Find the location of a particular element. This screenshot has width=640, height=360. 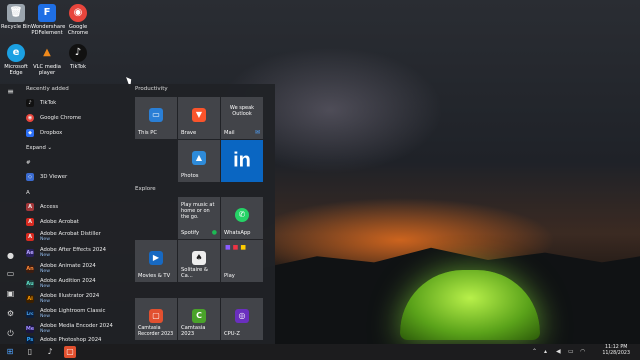

pictures-icon: ▣ is located at coordinates (10, 293).